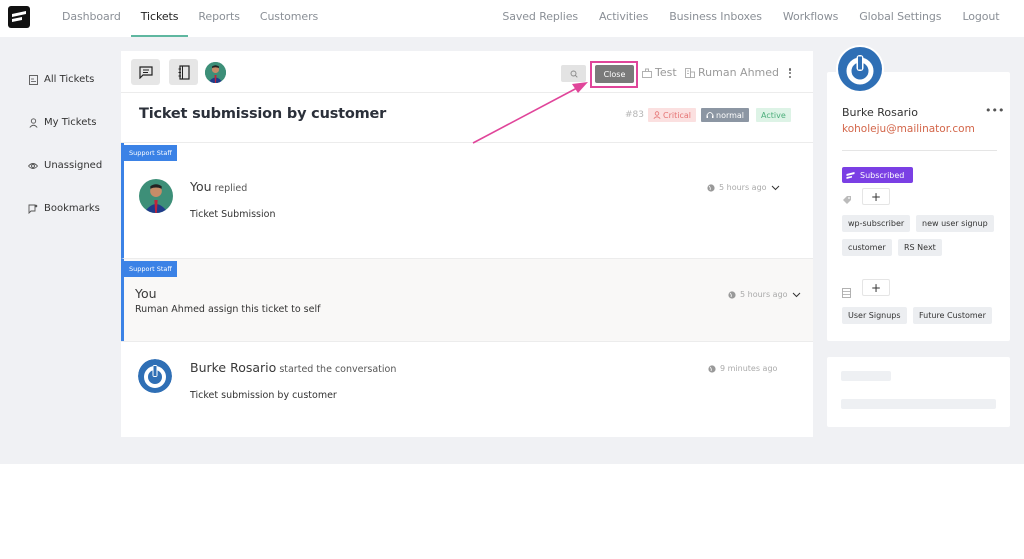 The image size is (1024, 559). Describe the element at coordinates (263, 114) in the screenshot. I see `ticket-title: Ticket submission by customer` at that location.